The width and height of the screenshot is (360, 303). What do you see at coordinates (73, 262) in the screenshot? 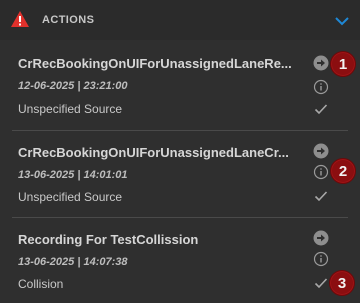
I see `recording-date: 13-06-2025 | 14:07:38` at bounding box center [73, 262].